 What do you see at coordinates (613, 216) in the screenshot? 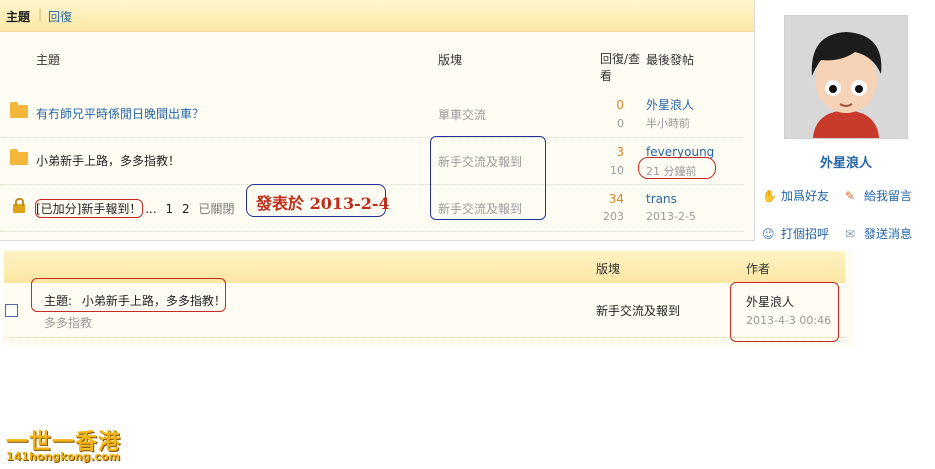
I see `topic-view-count: 203` at bounding box center [613, 216].